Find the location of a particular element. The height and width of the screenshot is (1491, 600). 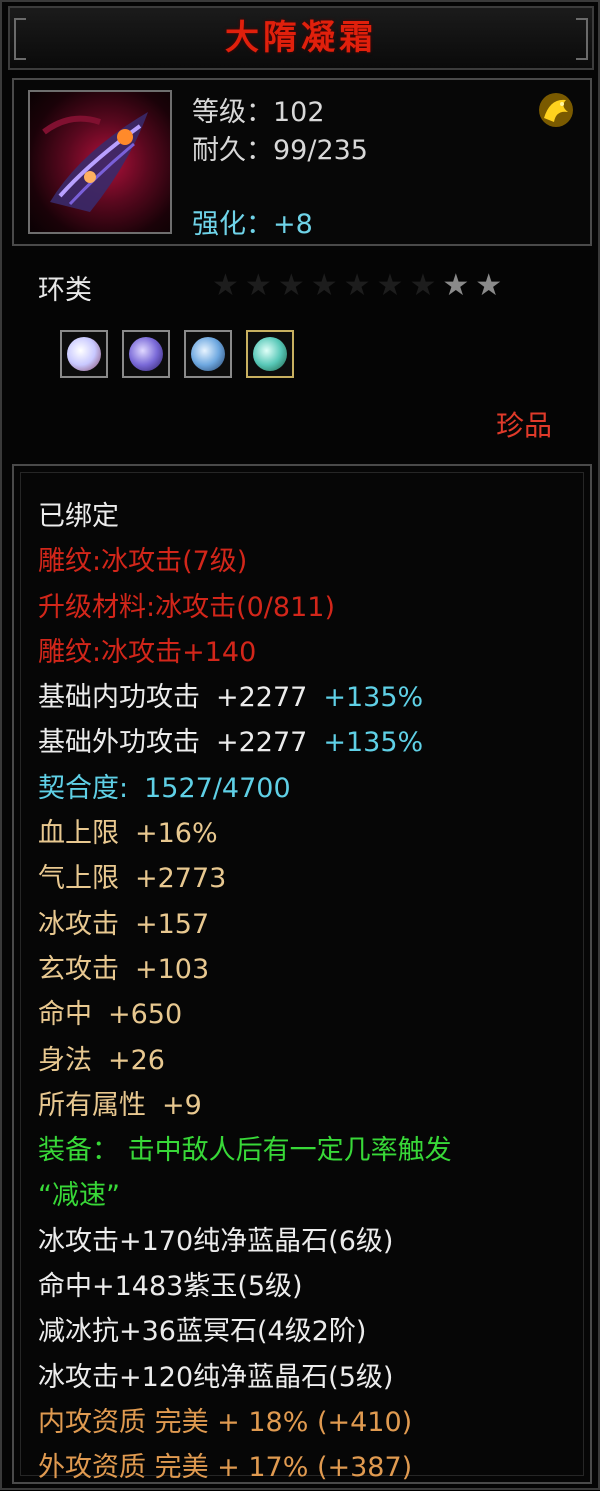

base-outer-attack: 基础外功攻击 +2277 +135% is located at coordinates (231, 743).